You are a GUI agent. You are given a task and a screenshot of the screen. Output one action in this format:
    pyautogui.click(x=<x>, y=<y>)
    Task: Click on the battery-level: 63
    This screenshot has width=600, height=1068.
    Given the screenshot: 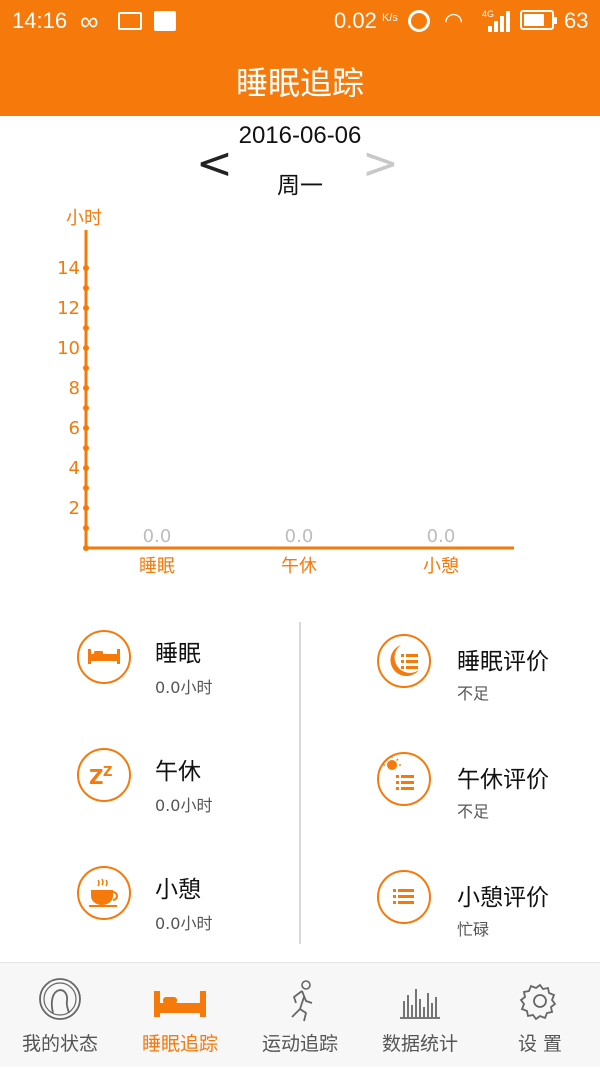 What is the action you would take?
    pyautogui.click(x=576, y=20)
    